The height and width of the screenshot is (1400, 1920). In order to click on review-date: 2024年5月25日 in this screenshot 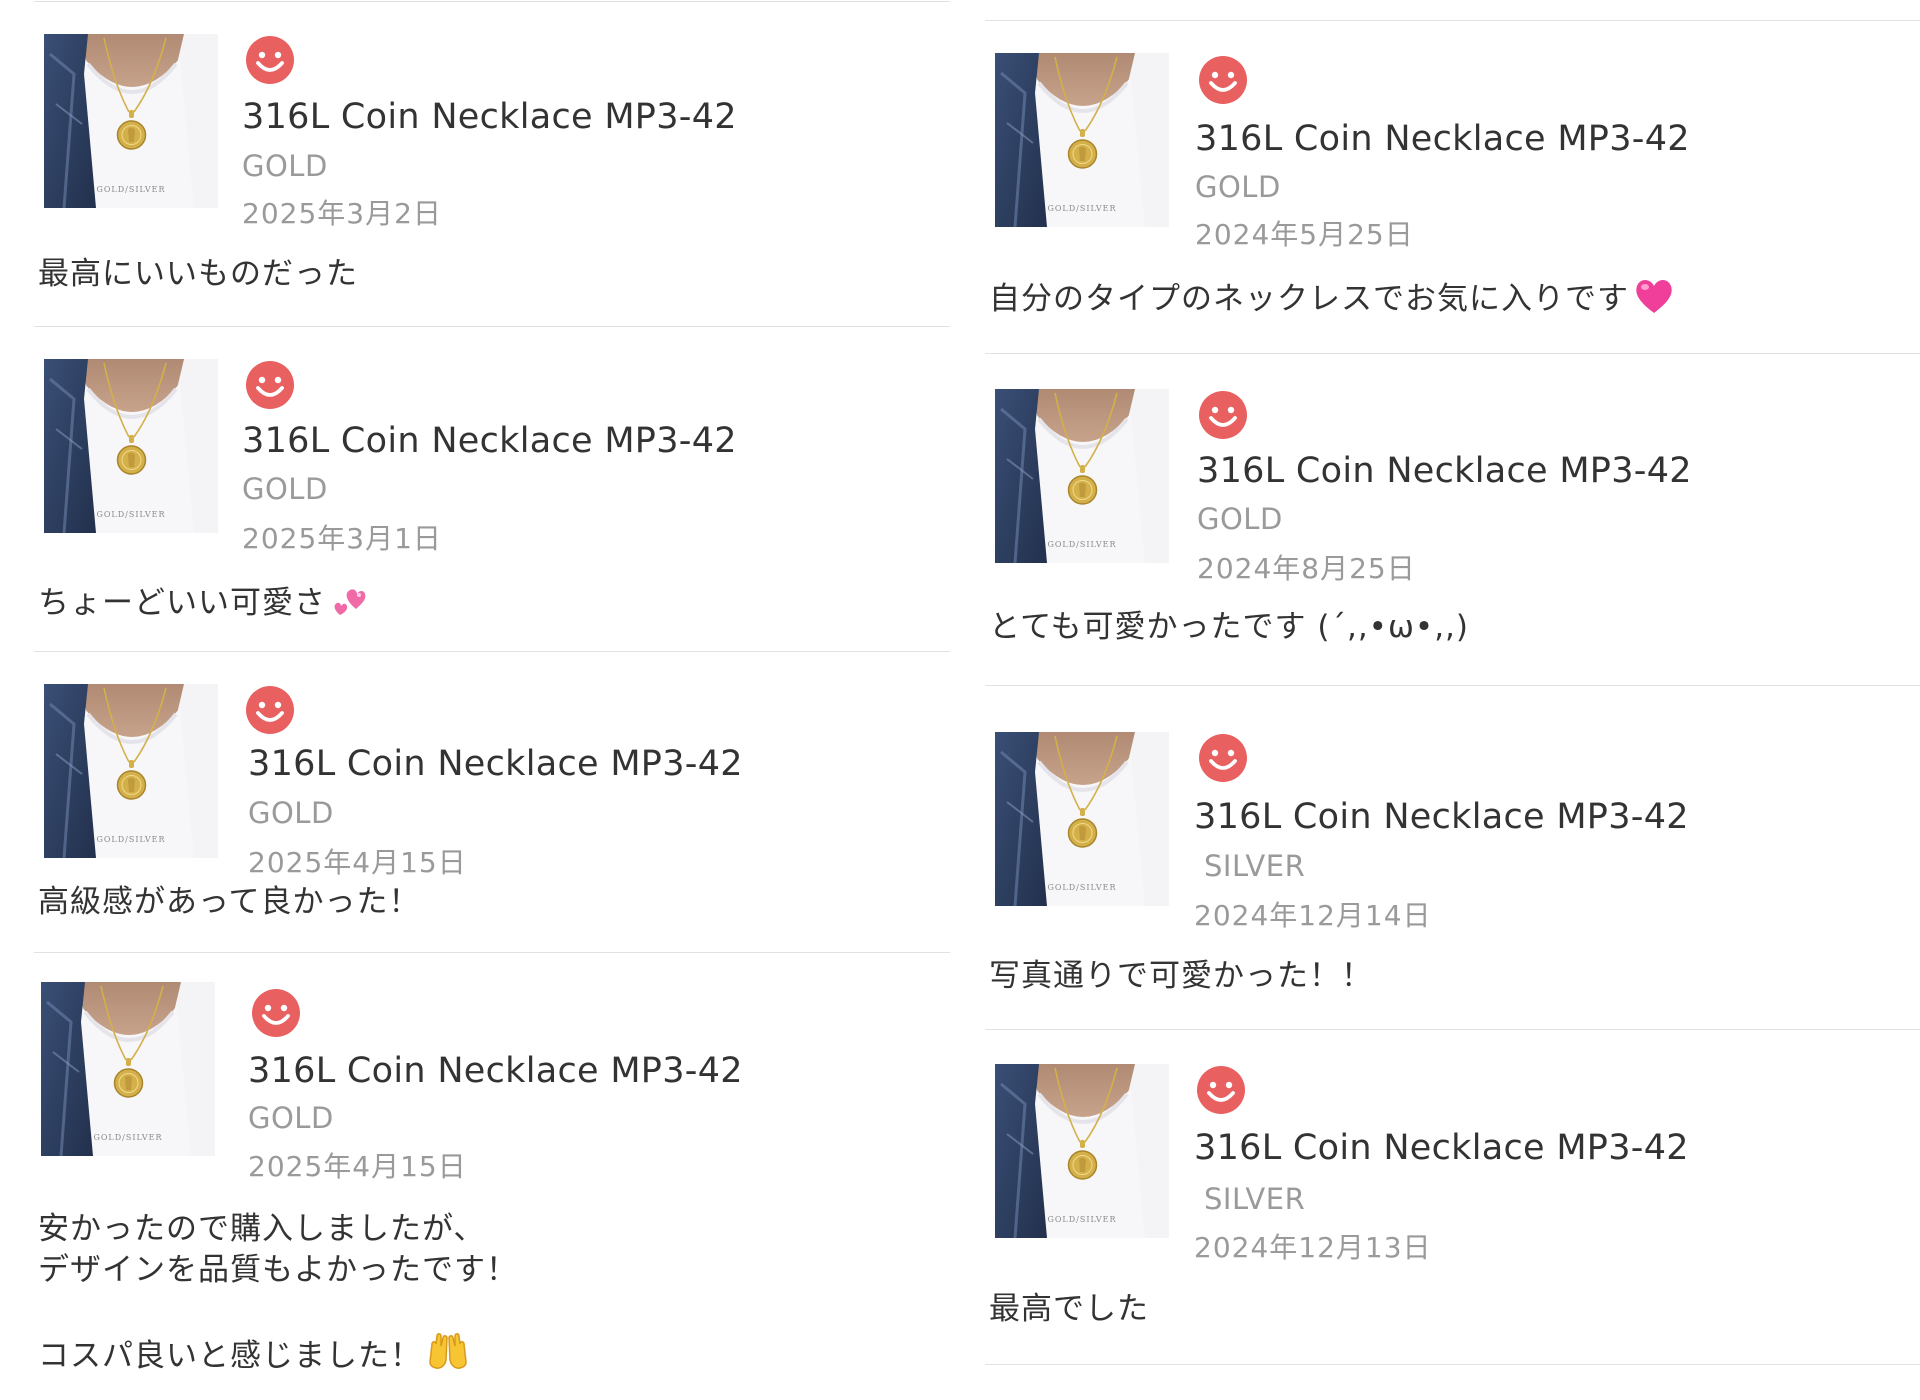, I will do `click(1304, 234)`.